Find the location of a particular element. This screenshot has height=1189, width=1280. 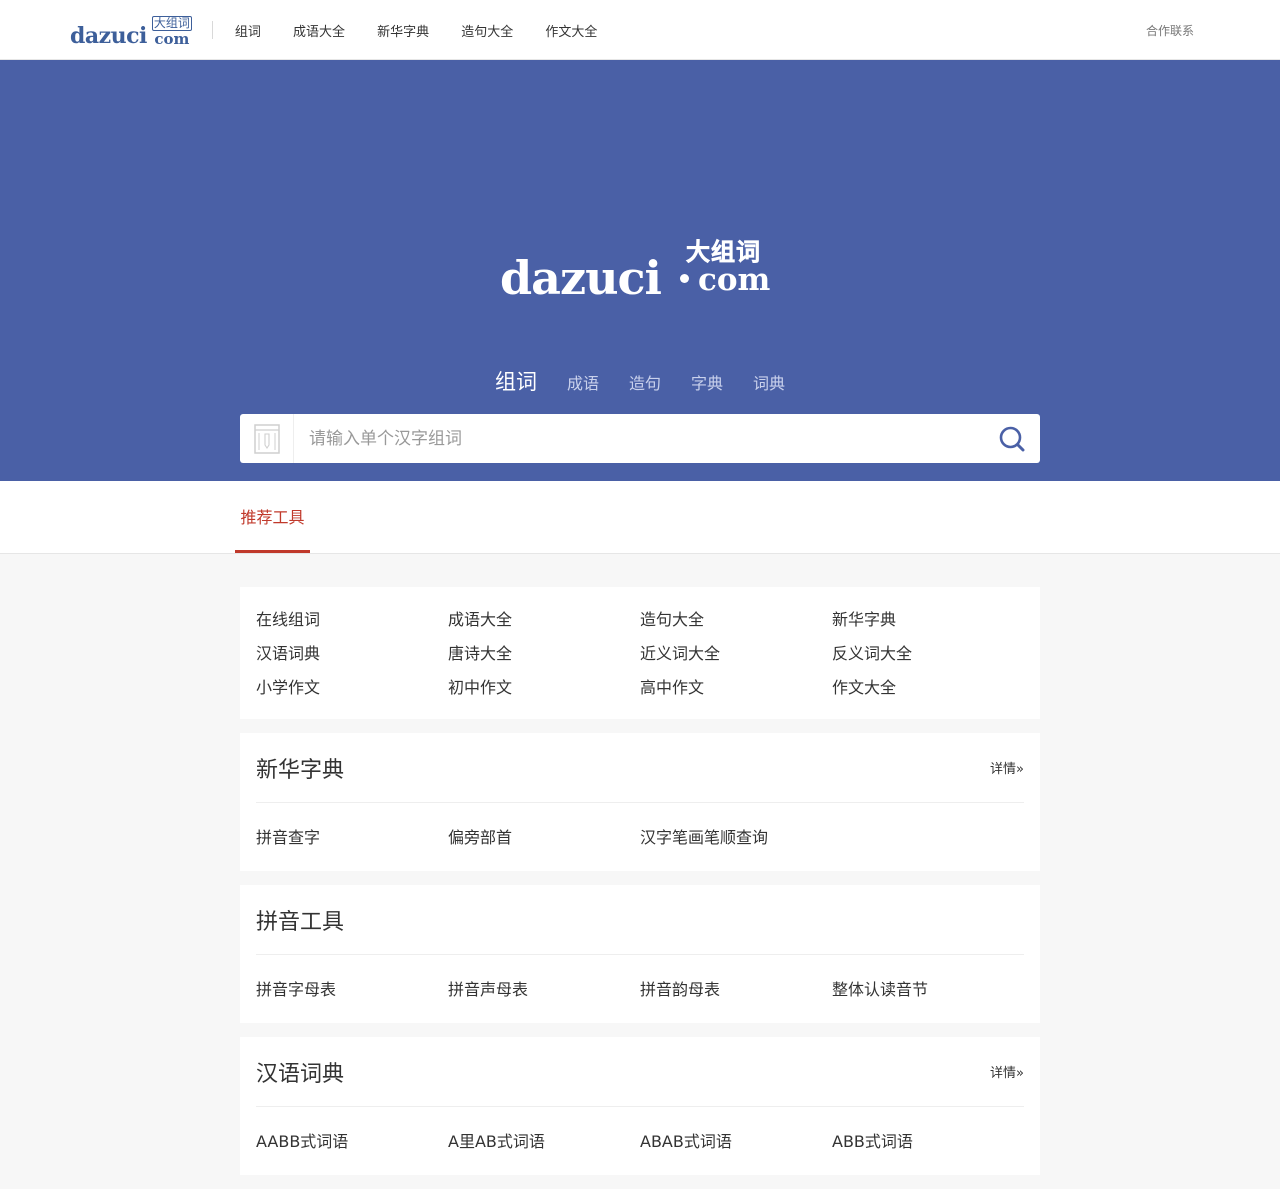

pinyin-link: 拼音字母表 is located at coordinates (352, 990).